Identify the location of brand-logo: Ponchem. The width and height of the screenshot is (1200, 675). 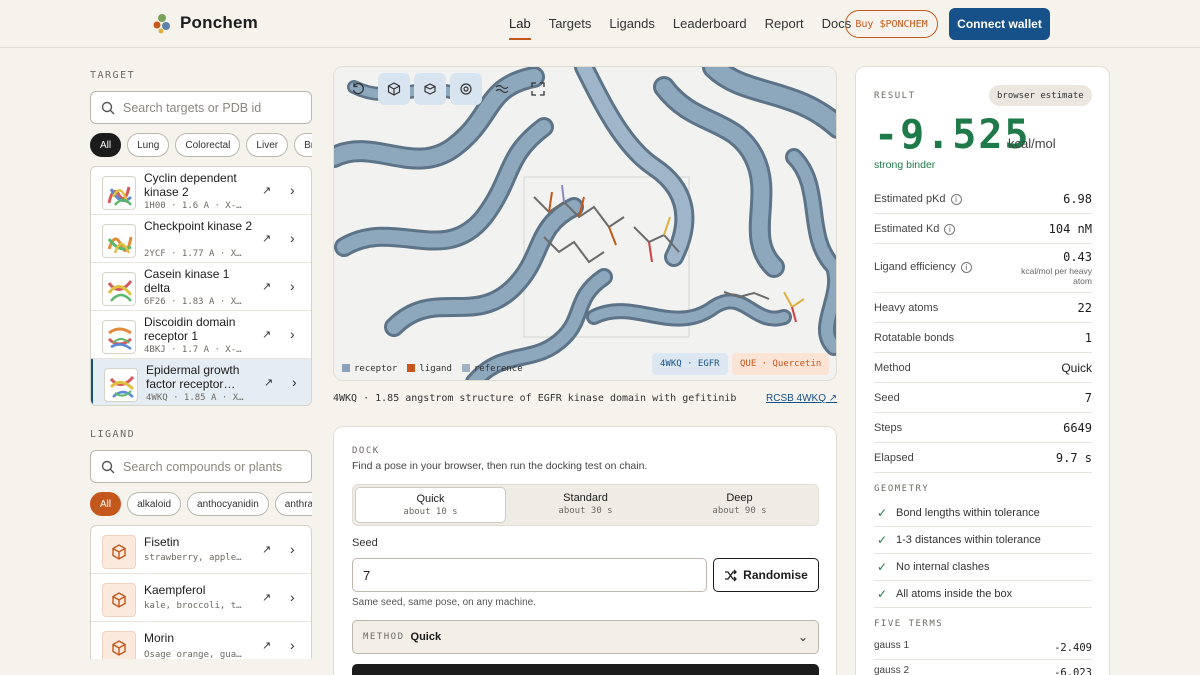
(205, 23).